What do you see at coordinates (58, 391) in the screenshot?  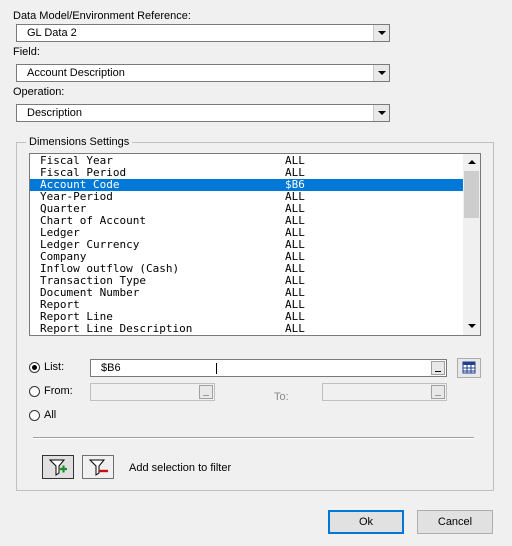 I see `from-label: From:` at bounding box center [58, 391].